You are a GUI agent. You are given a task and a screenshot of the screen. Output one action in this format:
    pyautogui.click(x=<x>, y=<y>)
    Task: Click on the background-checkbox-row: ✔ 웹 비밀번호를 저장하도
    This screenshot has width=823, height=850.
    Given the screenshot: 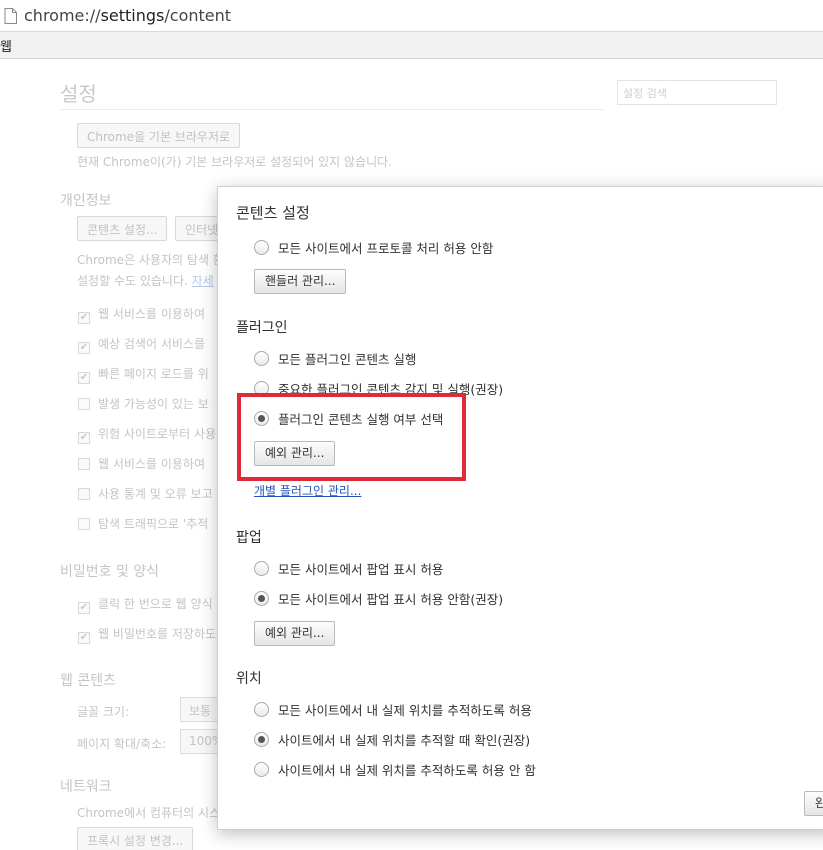 What is the action you would take?
    pyautogui.click(x=147, y=634)
    